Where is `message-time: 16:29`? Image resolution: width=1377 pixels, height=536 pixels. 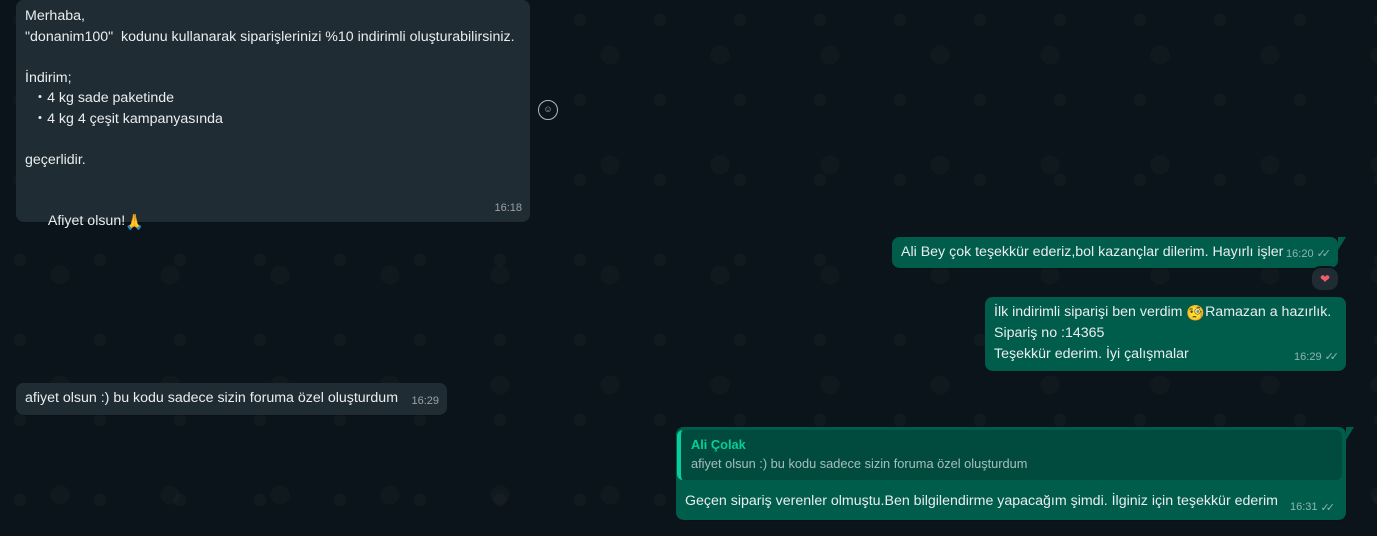 message-time: 16:29 is located at coordinates (425, 401).